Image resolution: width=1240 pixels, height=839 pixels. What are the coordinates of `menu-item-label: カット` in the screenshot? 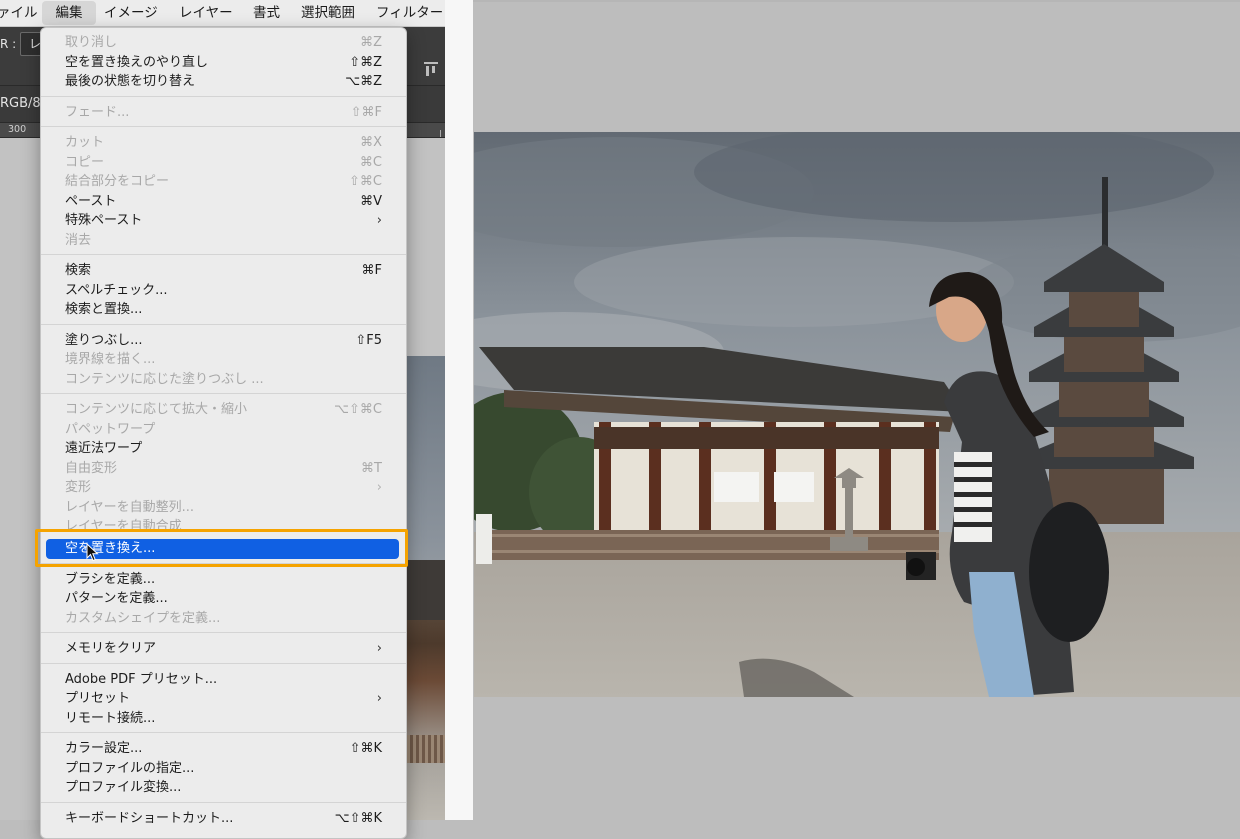 It's located at (85, 142).